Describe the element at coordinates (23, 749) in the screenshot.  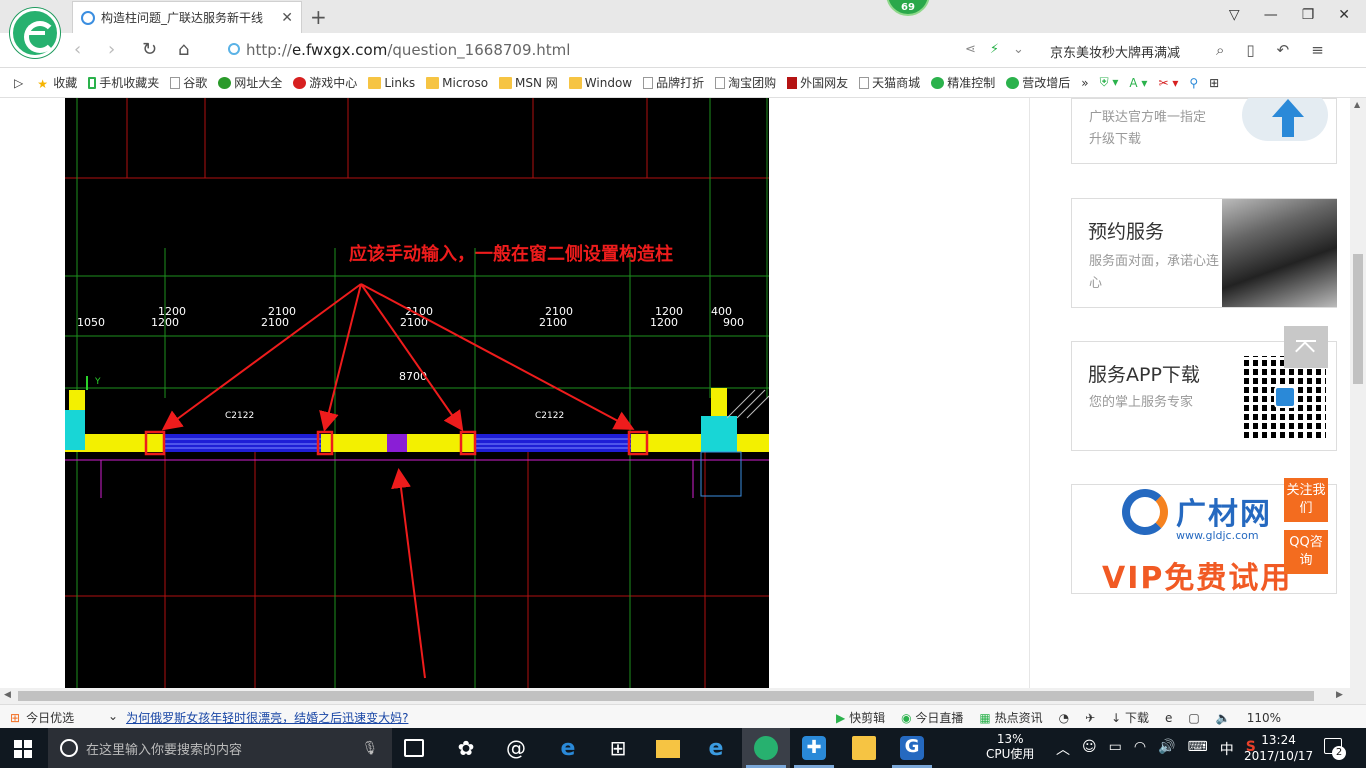
I see `start-button` at that location.